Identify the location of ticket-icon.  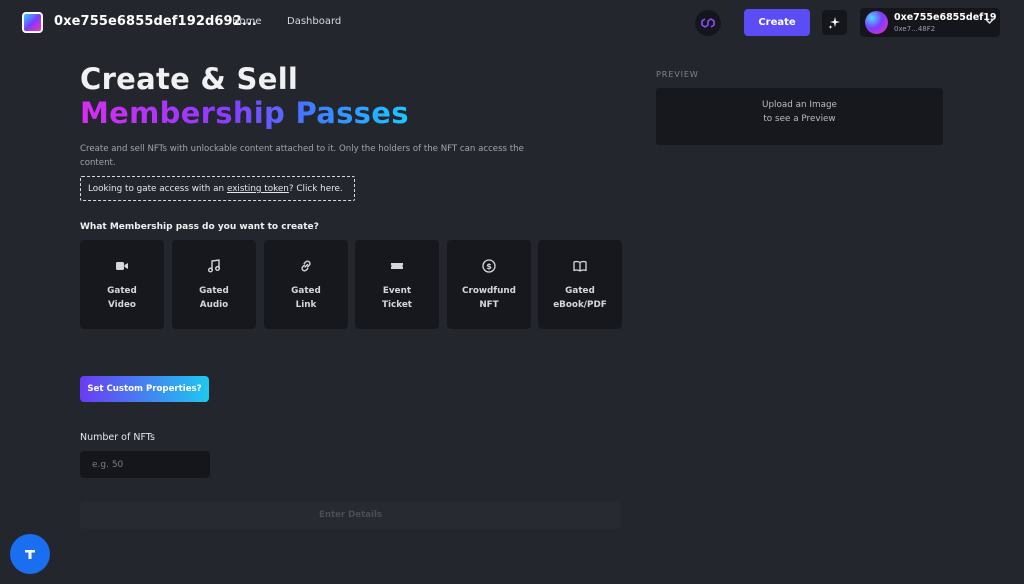
(397, 266).